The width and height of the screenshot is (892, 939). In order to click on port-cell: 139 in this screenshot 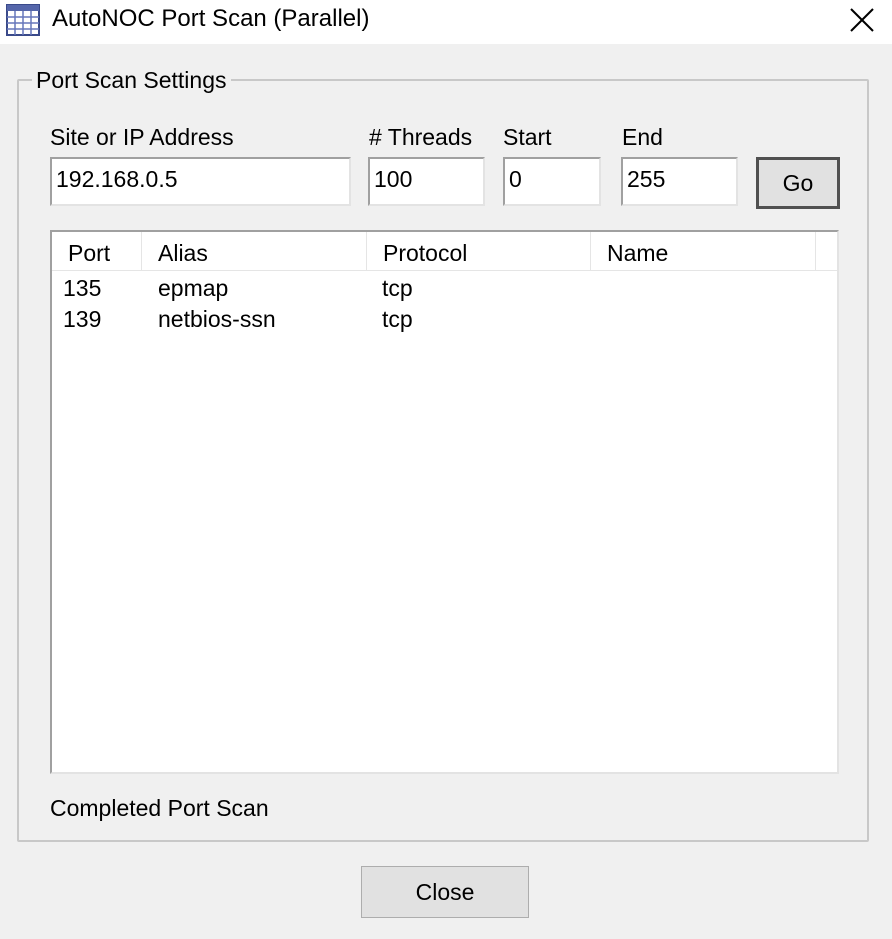, I will do `click(82, 319)`.